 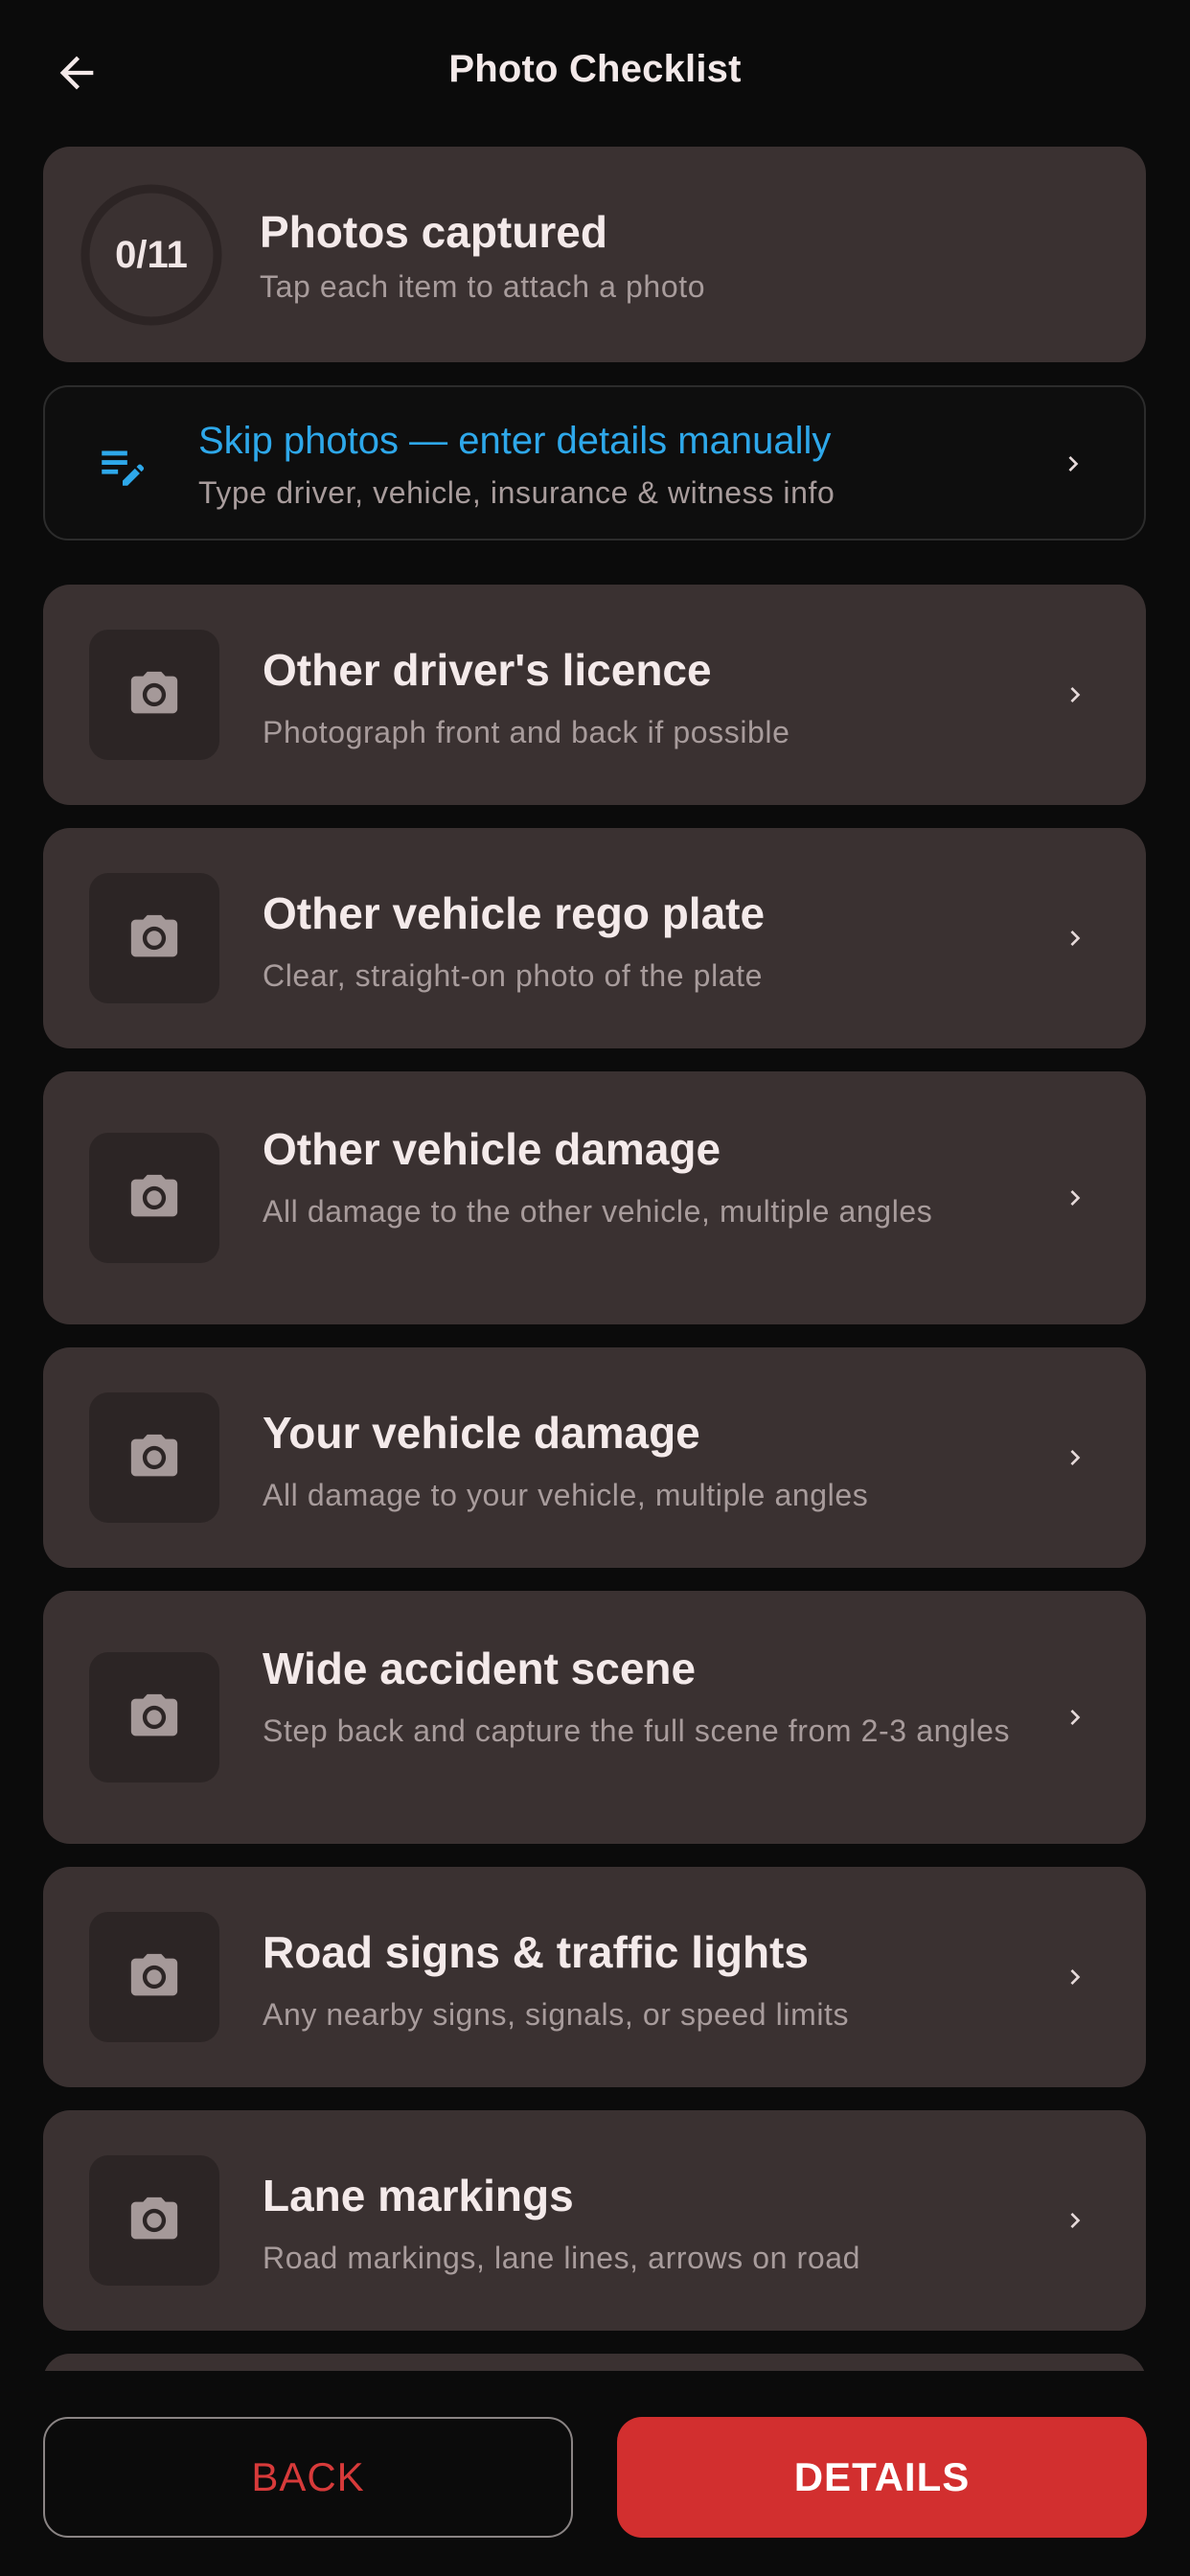 I want to click on item-title: Road signs & traffic lights, so click(x=536, y=1952).